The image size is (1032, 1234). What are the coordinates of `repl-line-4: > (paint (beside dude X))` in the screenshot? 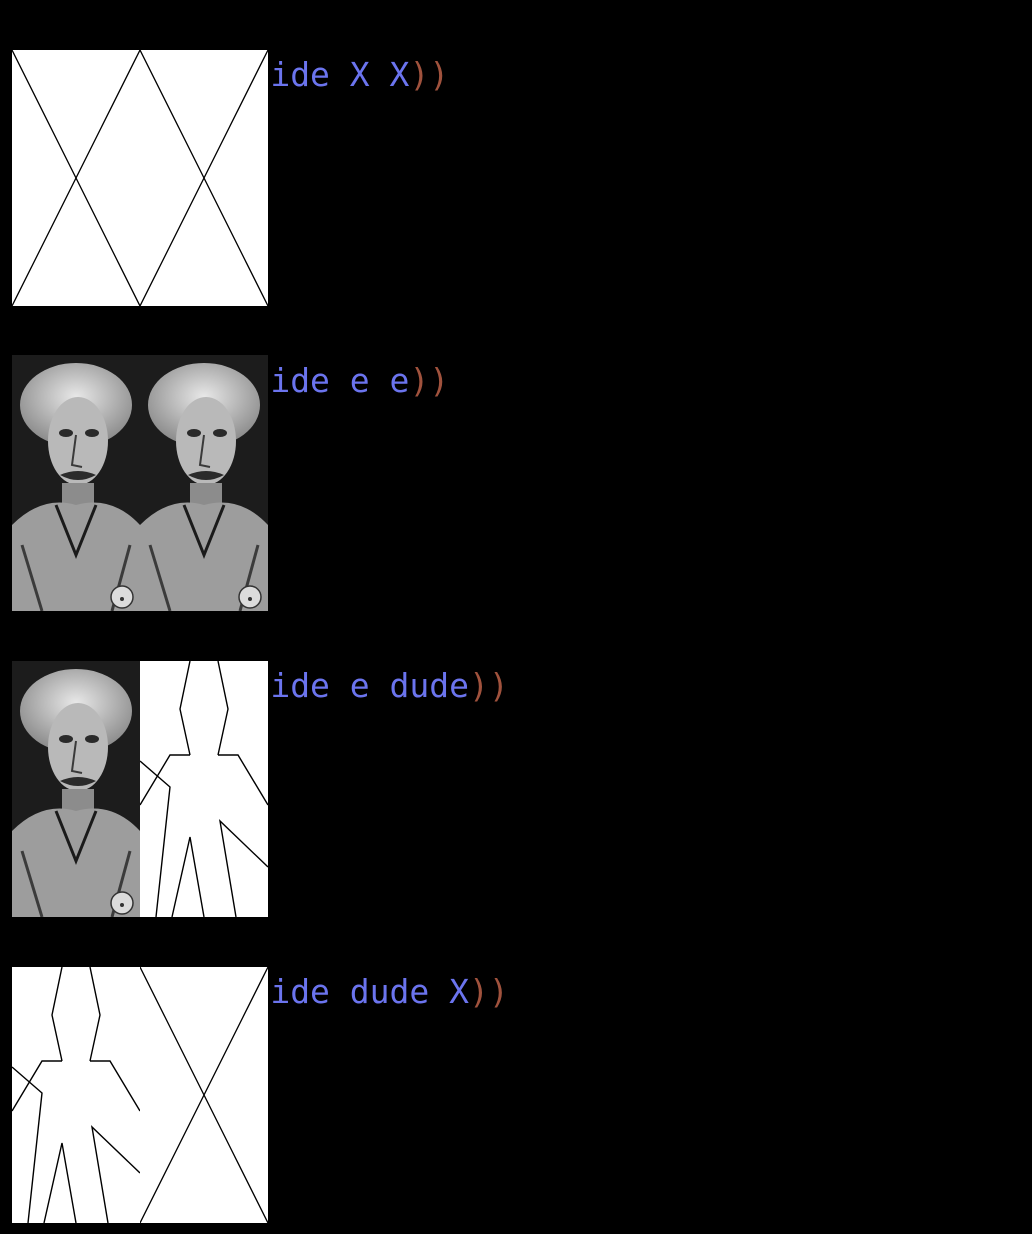 It's located at (260, 967).